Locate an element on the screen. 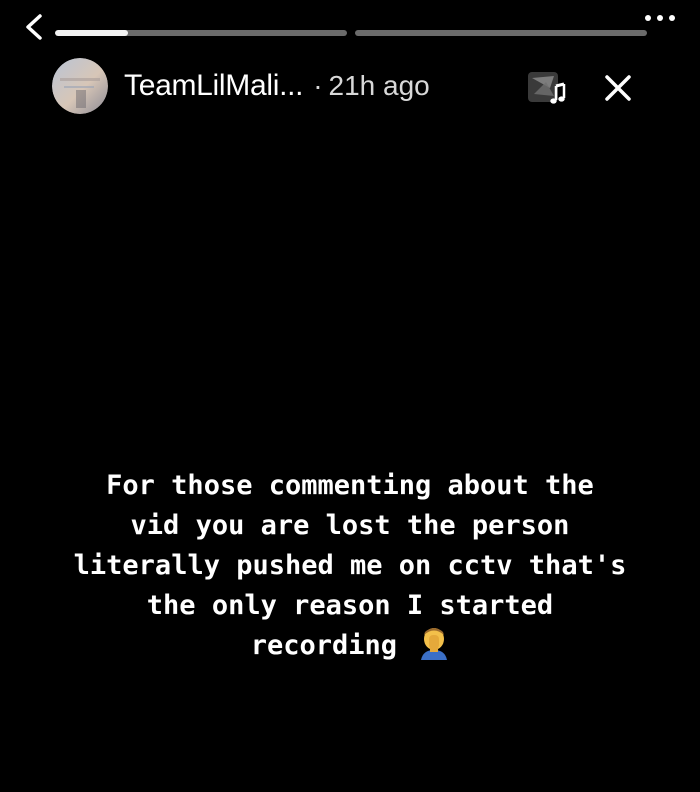 Image resolution: width=700 pixels, height=792 pixels. caption-line: the only reason I started is located at coordinates (350, 605).